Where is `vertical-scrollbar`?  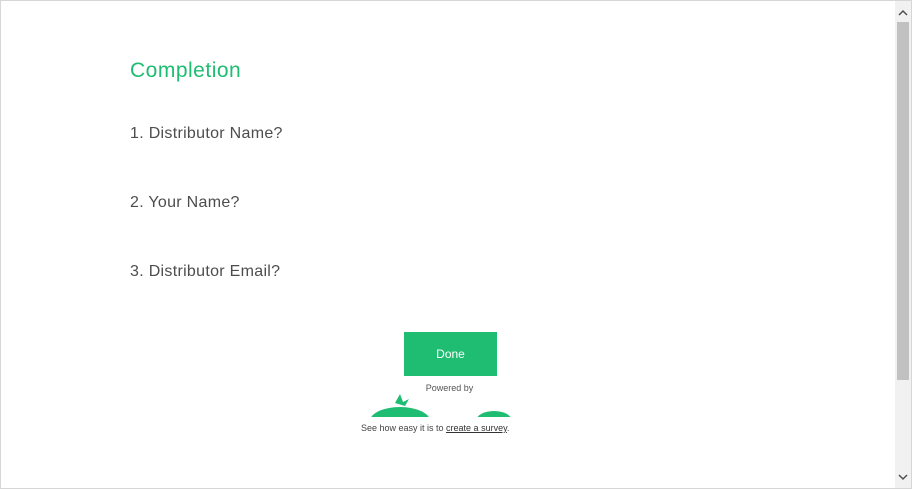 vertical-scrollbar is located at coordinates (903, 244).